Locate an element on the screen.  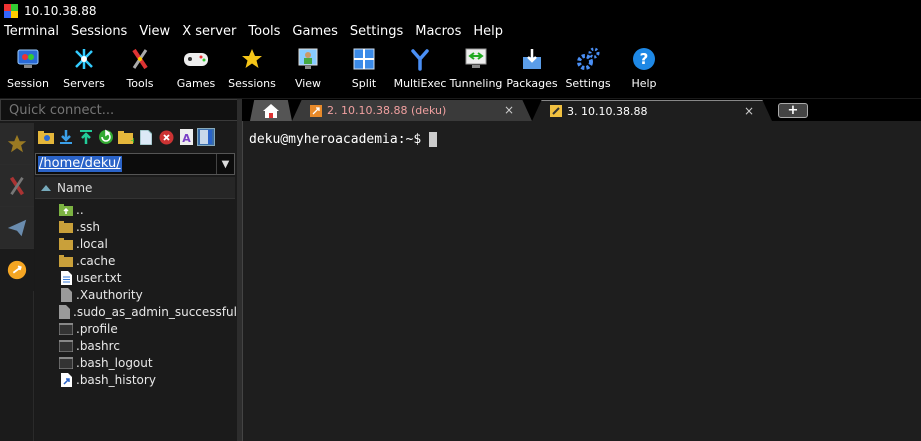
upload-button is located at coordinates (86, 137).